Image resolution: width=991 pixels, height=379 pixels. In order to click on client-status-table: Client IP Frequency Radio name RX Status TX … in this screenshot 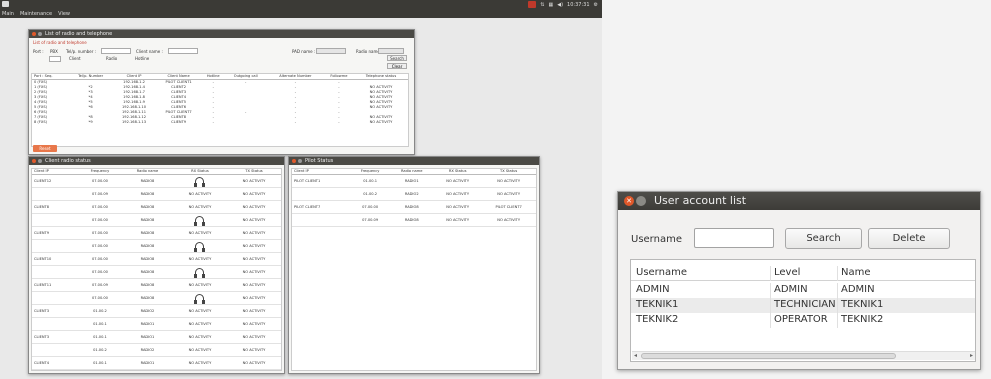, I will do `click(156, 269)`.